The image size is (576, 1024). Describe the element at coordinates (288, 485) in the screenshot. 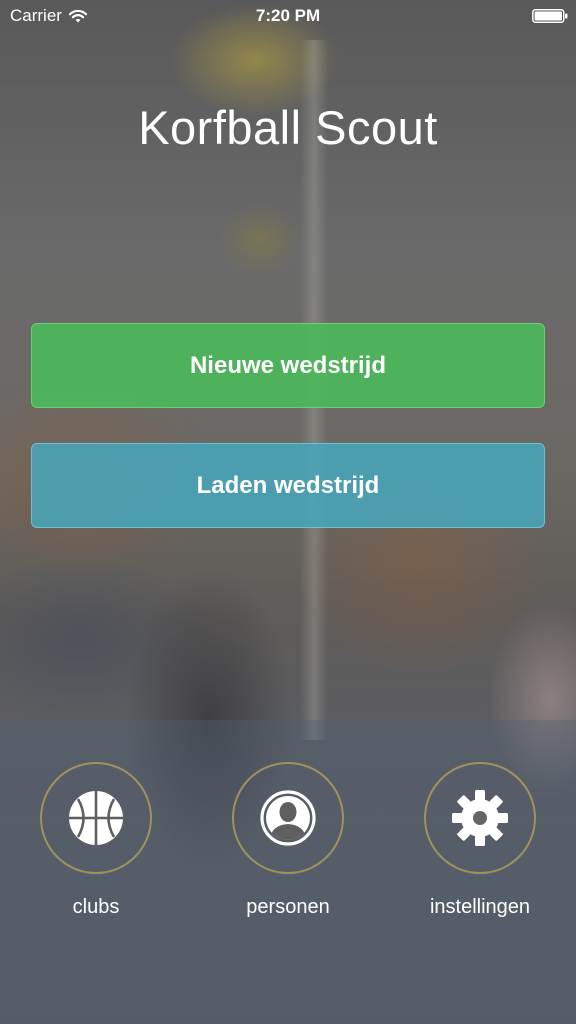

I see `load-match-button: Laden wedstrijd` at that location.